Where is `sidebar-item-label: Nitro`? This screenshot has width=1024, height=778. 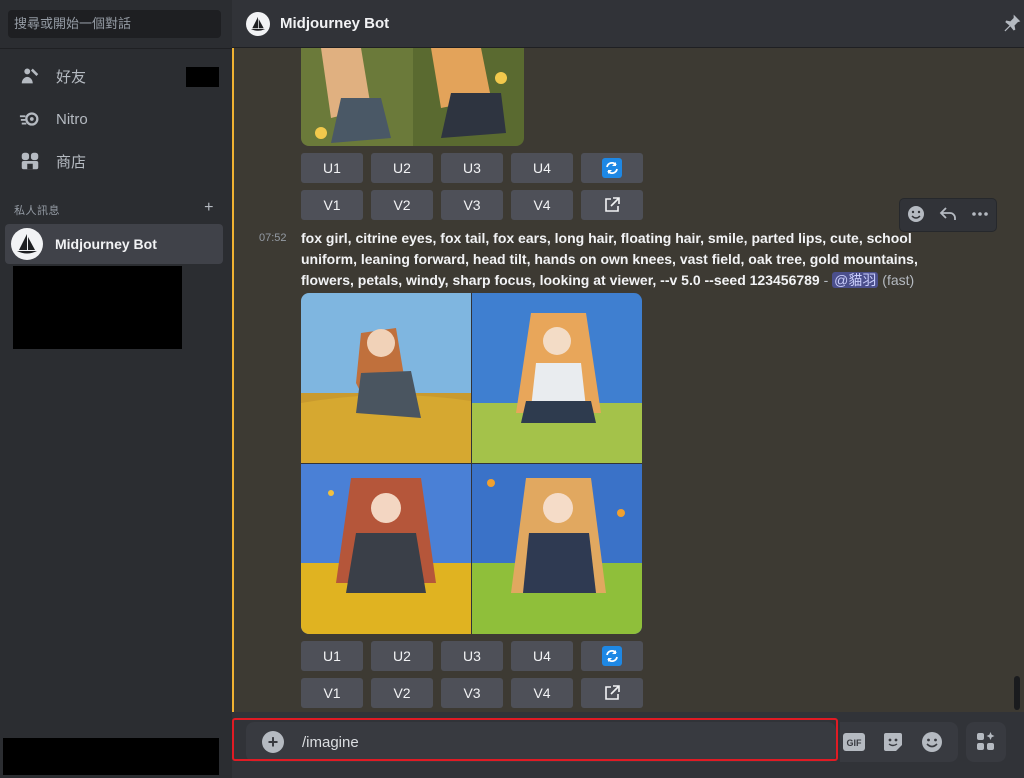
sidebar-item-label: Nitro is located at coordinates (72, 119).